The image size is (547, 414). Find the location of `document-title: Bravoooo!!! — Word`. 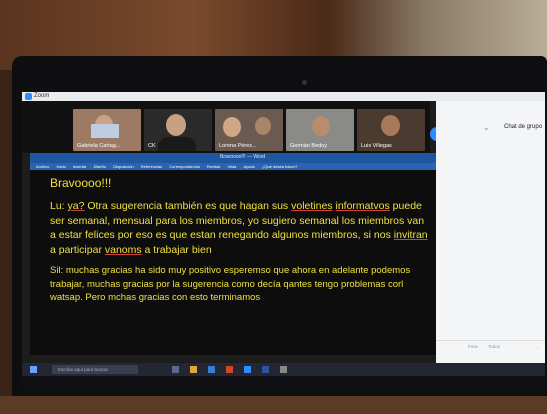

document-title: Bravoooo!!! — Word is located at coordinates (243, 157).